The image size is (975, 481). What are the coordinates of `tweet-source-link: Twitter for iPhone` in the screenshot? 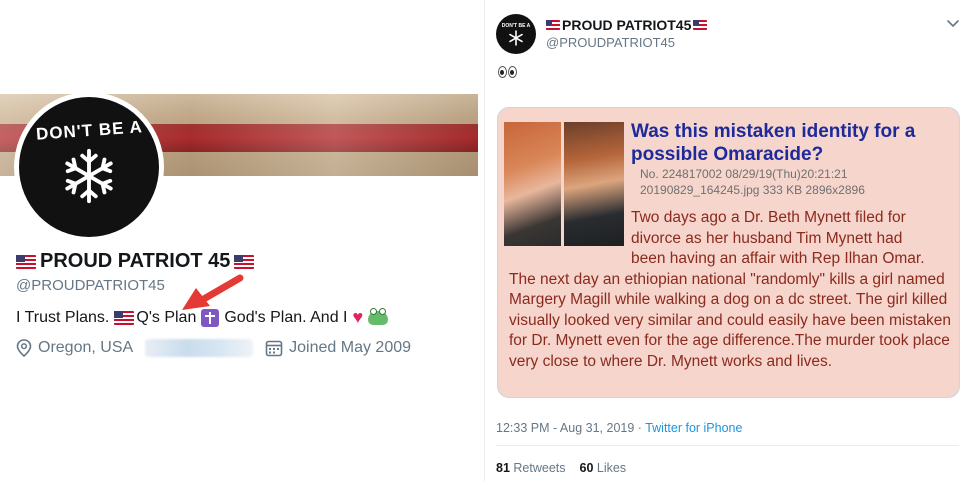 It's located at (693, 428).